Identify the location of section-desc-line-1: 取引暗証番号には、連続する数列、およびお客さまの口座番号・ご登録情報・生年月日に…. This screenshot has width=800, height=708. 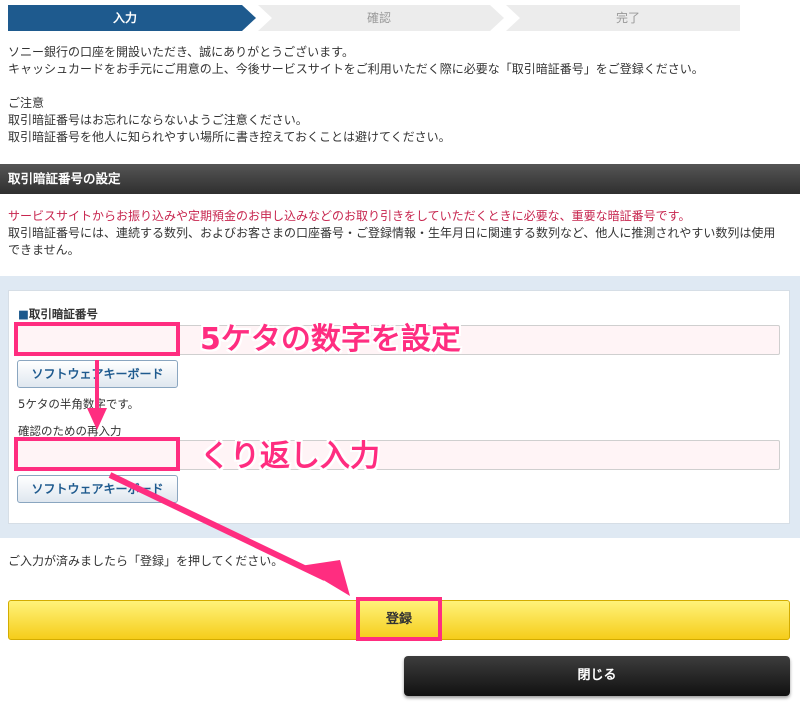
(392, 233).